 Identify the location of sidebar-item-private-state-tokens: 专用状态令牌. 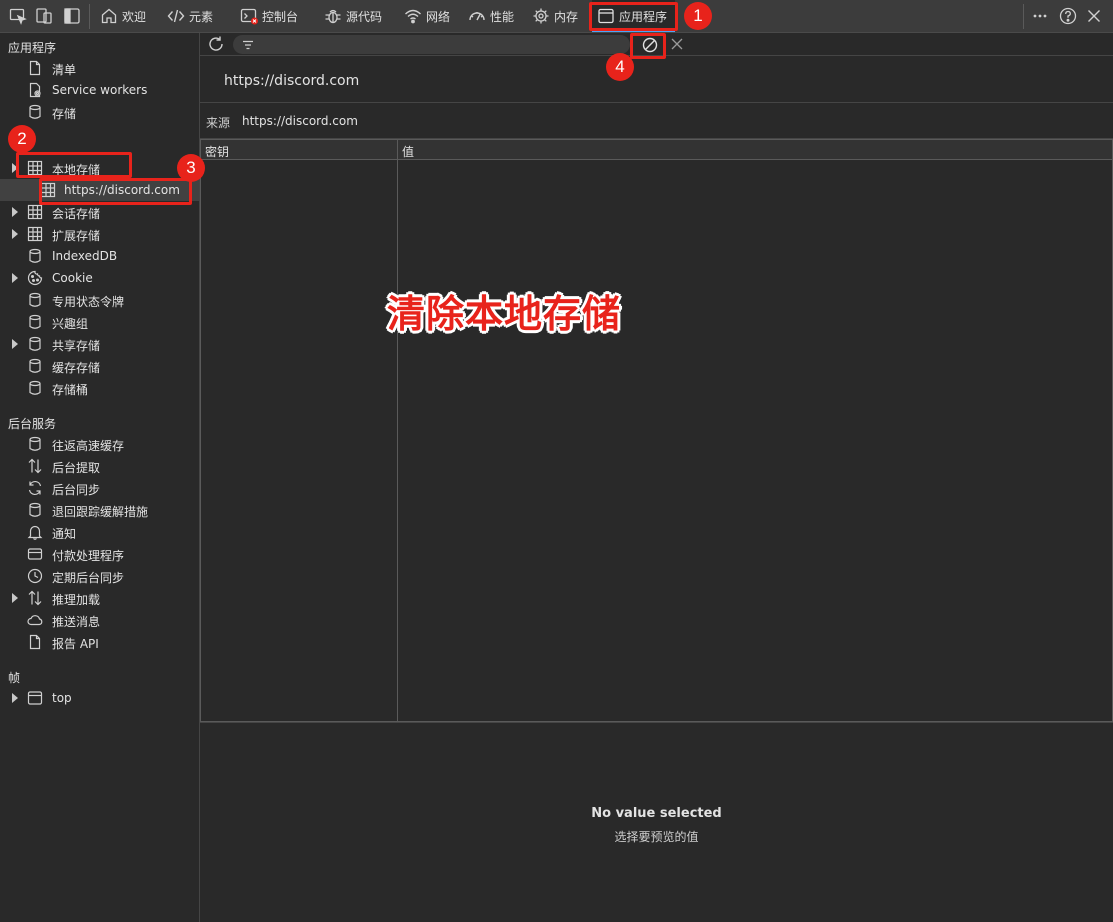
(99, 300).